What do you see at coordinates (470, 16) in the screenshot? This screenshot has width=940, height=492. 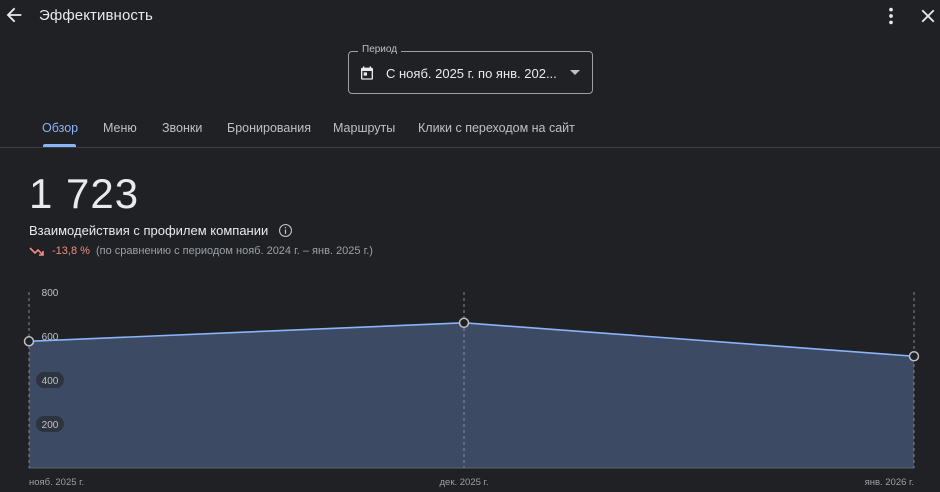 I see `app-header: Эффективность` at bounding box center [470, 16].